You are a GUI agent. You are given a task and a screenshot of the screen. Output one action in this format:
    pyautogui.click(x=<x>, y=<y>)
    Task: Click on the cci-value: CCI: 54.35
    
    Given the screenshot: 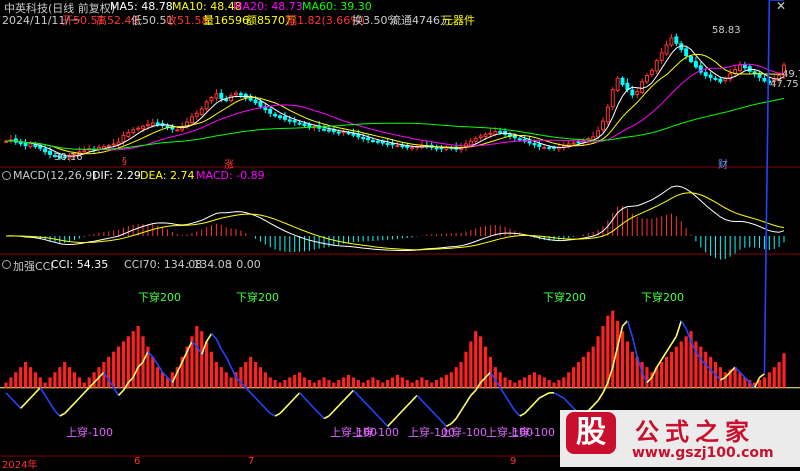 What is the action you would take?
    pyautogui.click(x=80, y=264)
    